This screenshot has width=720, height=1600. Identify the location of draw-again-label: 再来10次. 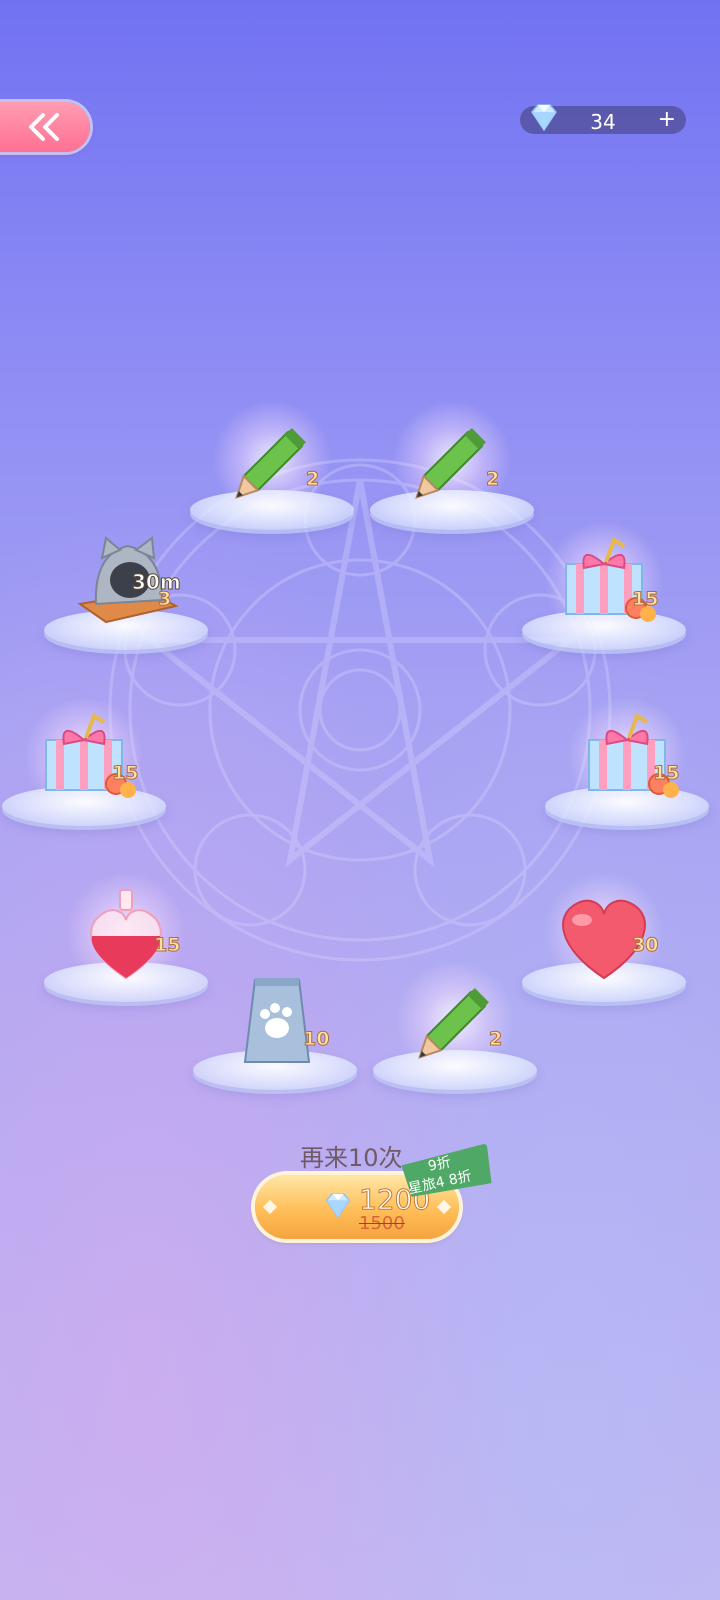
(351, 1158).